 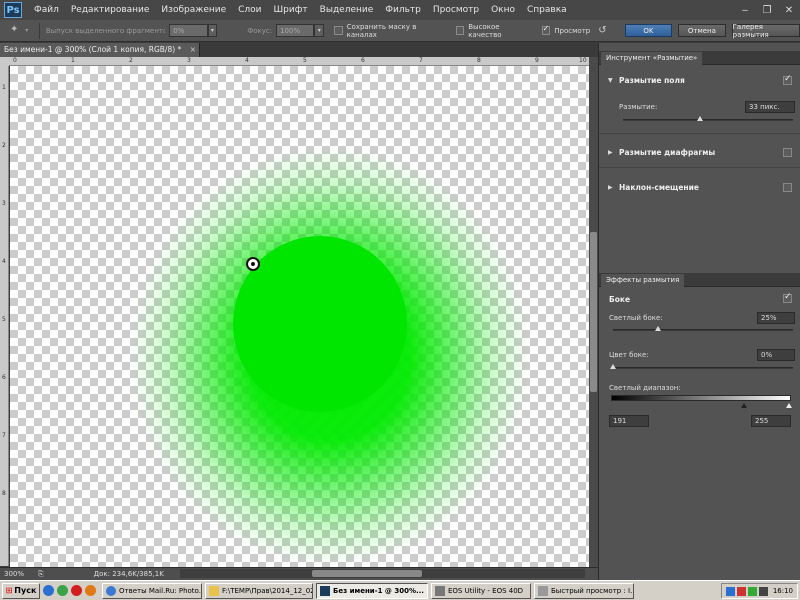 What do you see at coordinates (188, 30) in the screenshot?
I see `selection-bleed-input: 0%` at bounding box center [188, 30].